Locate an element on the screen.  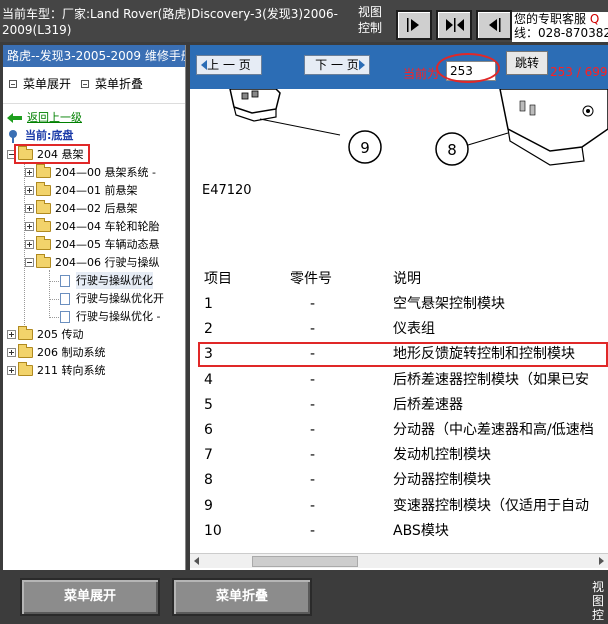
view-control-label-bottom: 视图控 is located at coordinates (600, 601).